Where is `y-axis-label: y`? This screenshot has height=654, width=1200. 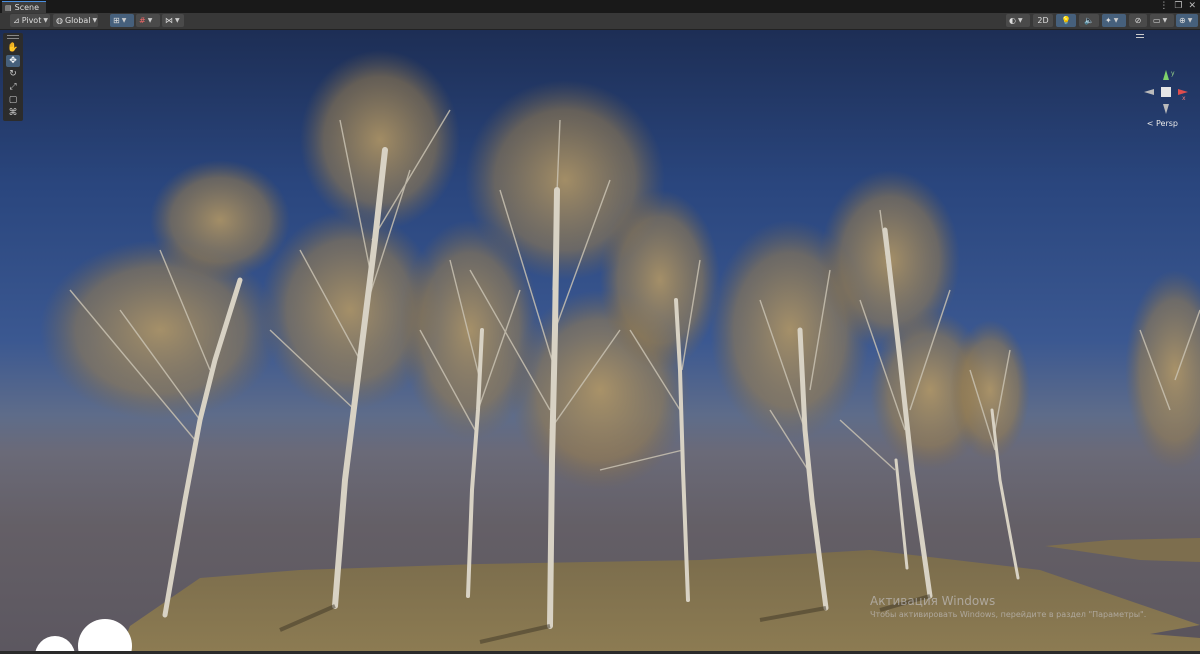
y-axis-label: y is located at coordinates (1173, 73).